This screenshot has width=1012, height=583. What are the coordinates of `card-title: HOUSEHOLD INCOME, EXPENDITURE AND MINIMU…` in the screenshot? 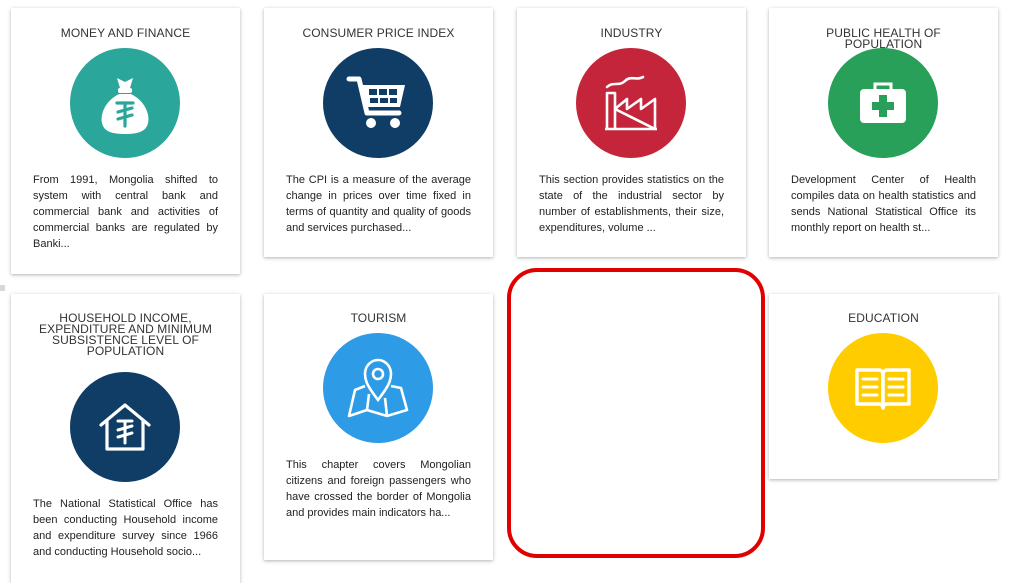 It's located at (125, 334).